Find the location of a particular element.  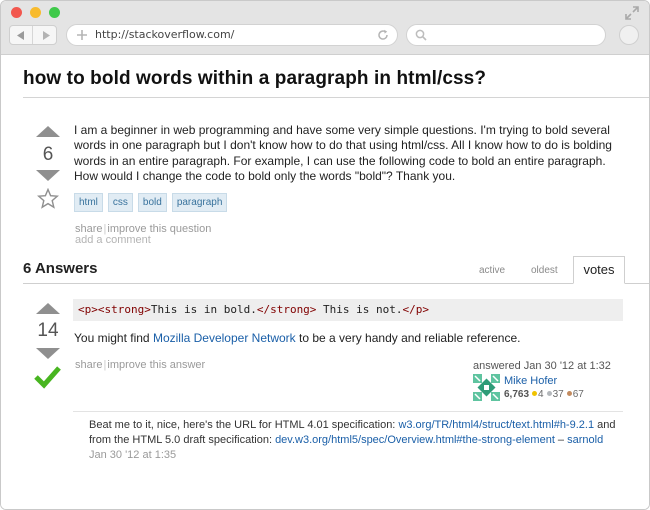

answer-share-link: share is located at coordinates (89, 365).